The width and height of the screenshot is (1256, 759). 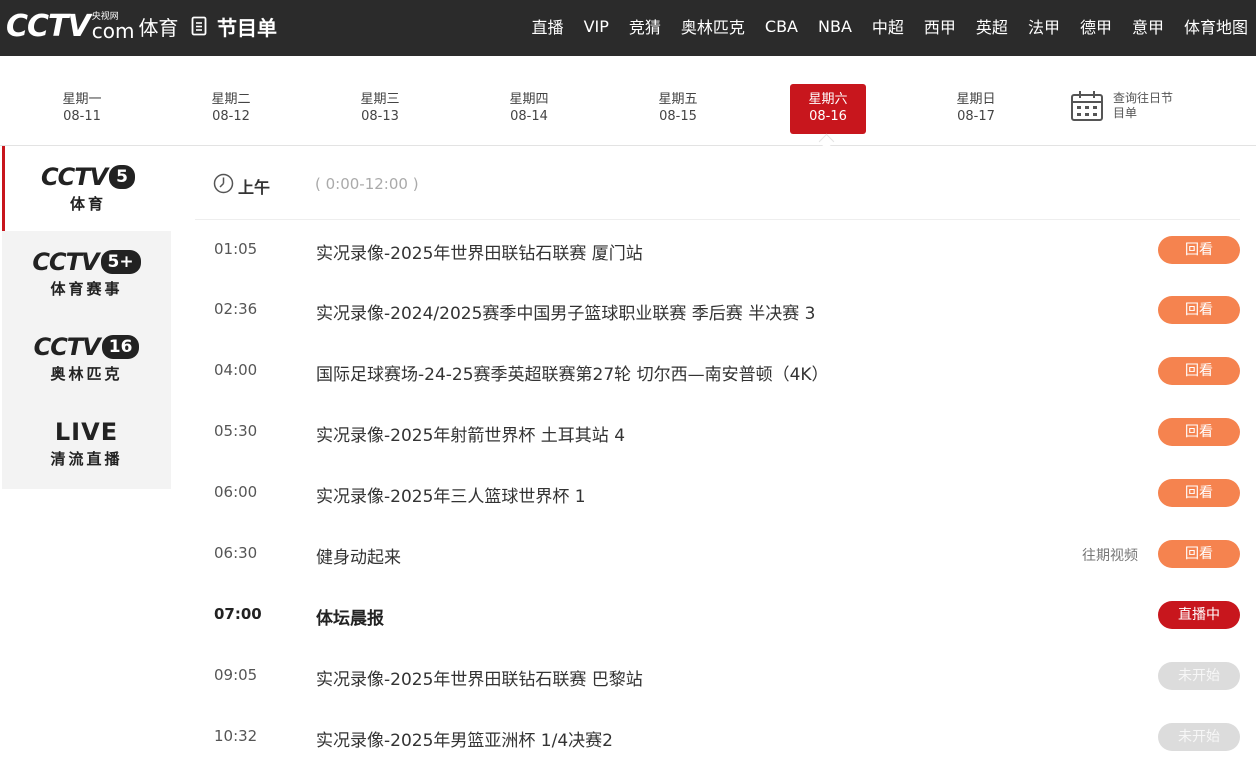 I want to click on page-title: 节目单, so click(x=234, y=26).